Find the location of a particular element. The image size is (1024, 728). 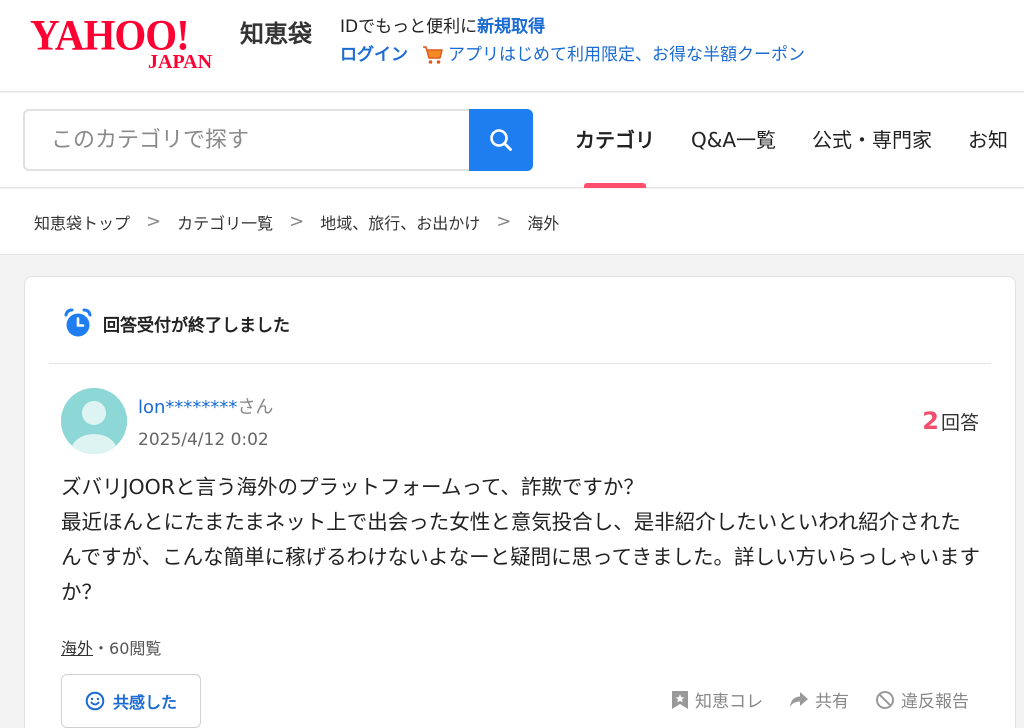

shopping-cart-icon is located at coordinates (433, 55).